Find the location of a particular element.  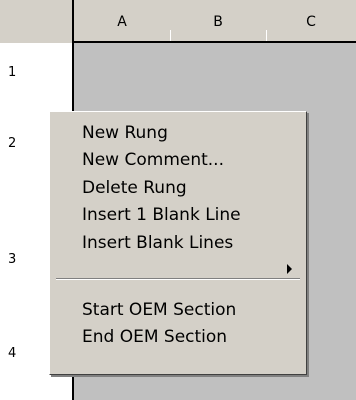

menu-item-delete-rung: Delete Rung is located at coordinates (134, 188).